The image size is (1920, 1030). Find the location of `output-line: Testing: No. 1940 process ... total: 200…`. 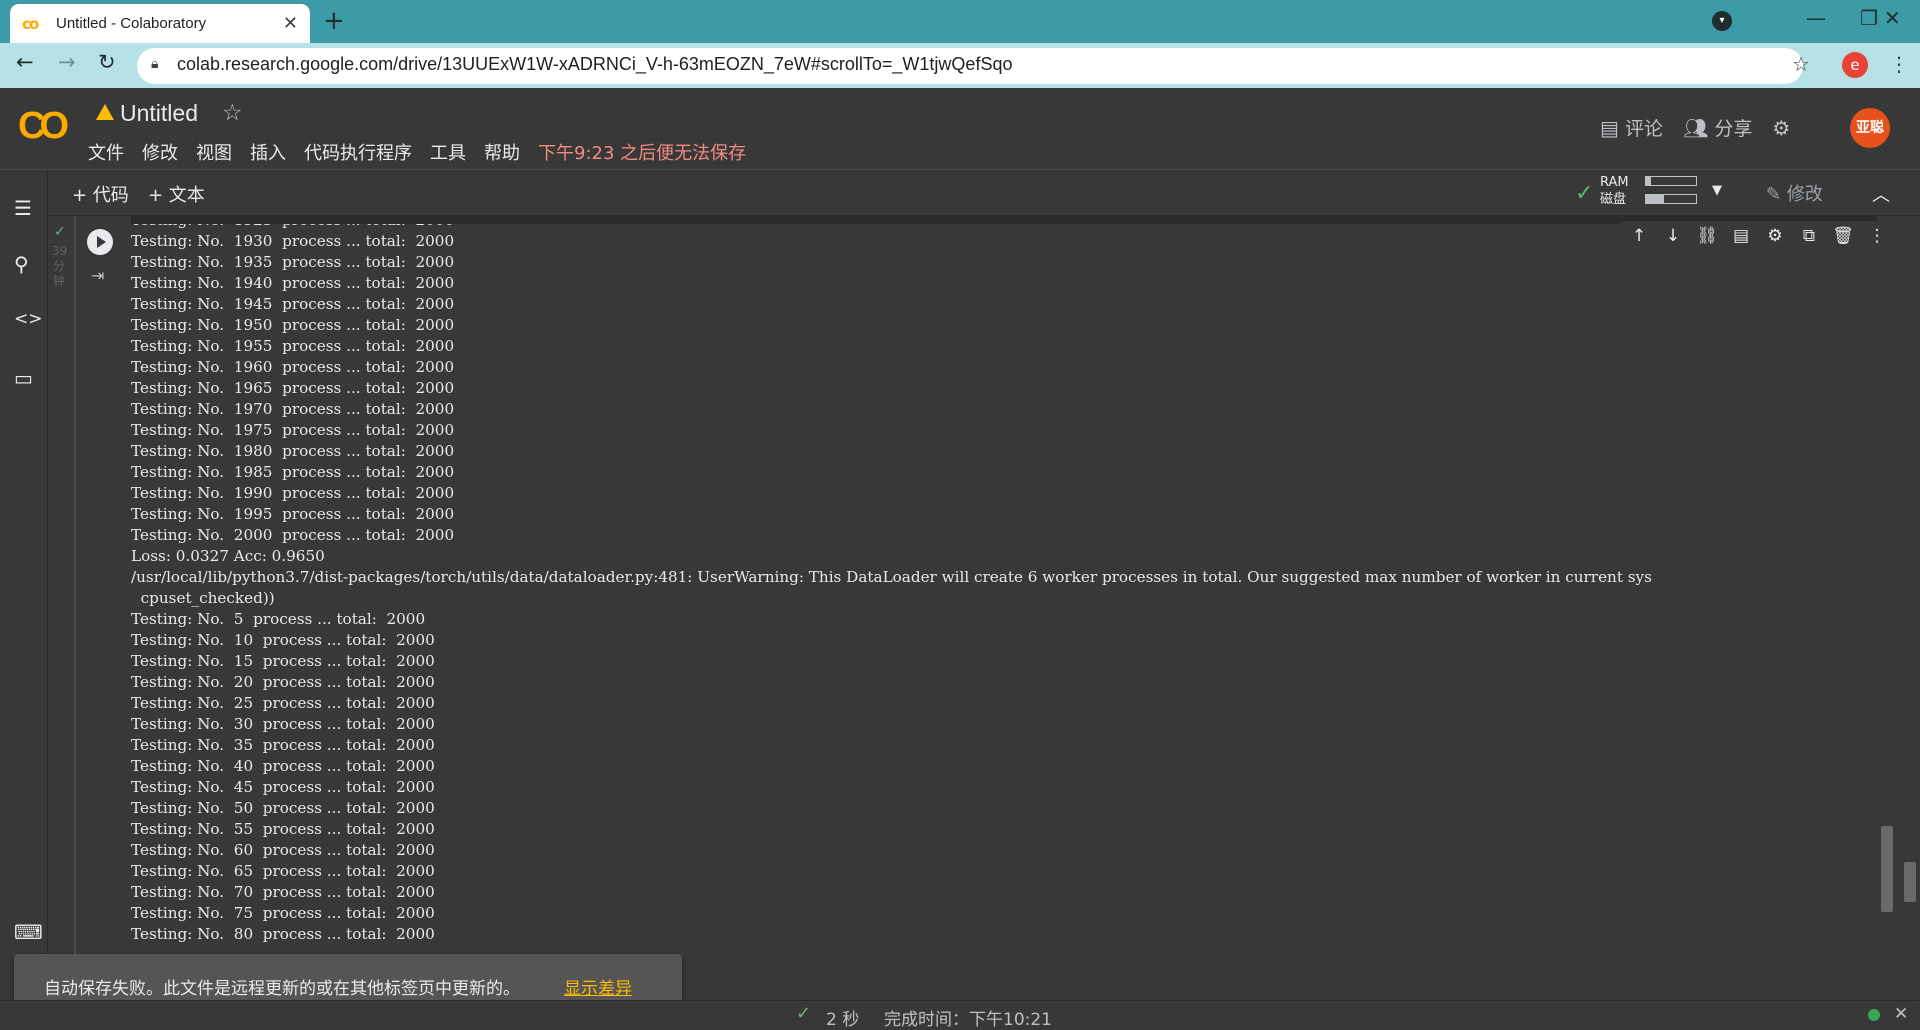

output-line: Testing: No. 1940 process ... total: 200… is located at coordinates (293, 283).